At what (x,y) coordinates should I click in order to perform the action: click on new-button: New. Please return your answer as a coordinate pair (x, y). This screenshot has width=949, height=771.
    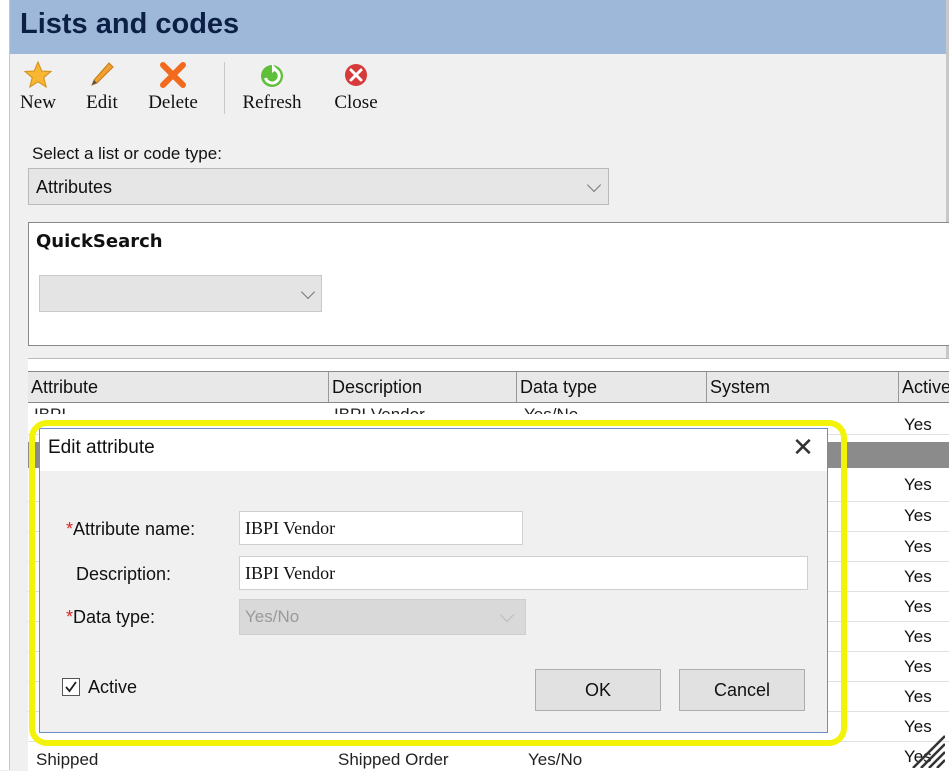
    Looking at the image, I should click on (38, 88).